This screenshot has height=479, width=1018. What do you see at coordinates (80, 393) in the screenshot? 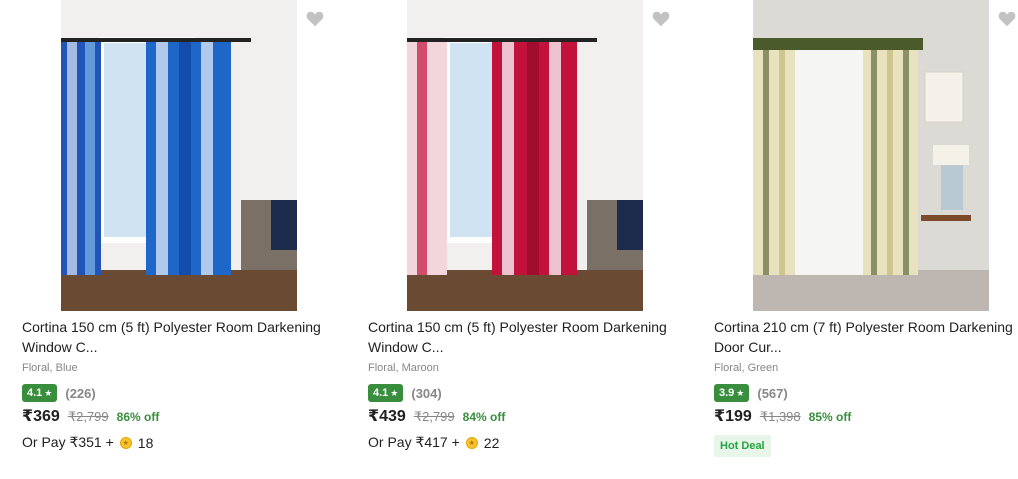
I see `rating-count: (226)` at bounding box center [80, 393].